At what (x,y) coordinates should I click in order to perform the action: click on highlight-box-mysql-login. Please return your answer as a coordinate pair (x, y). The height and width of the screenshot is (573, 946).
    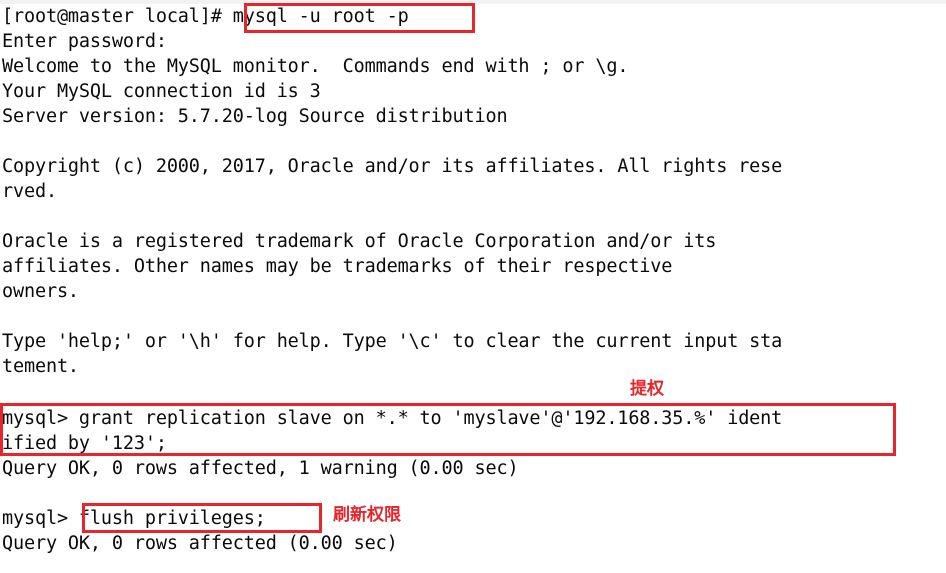
    Looking at the image, I should click on (359, 18).